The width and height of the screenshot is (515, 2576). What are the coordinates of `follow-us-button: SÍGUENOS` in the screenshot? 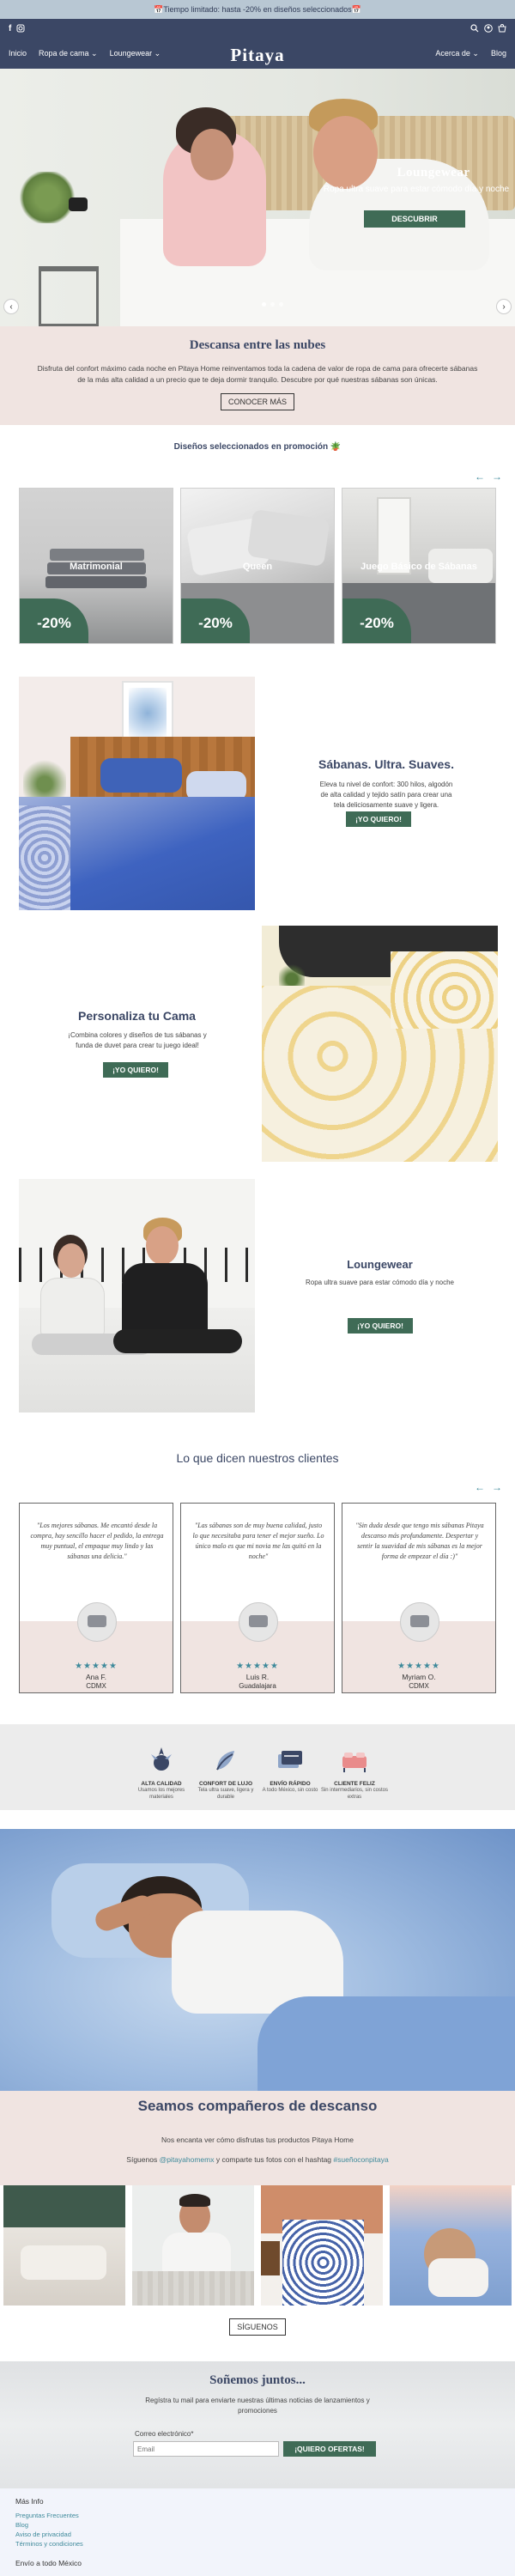 It's located at (257, 2327).